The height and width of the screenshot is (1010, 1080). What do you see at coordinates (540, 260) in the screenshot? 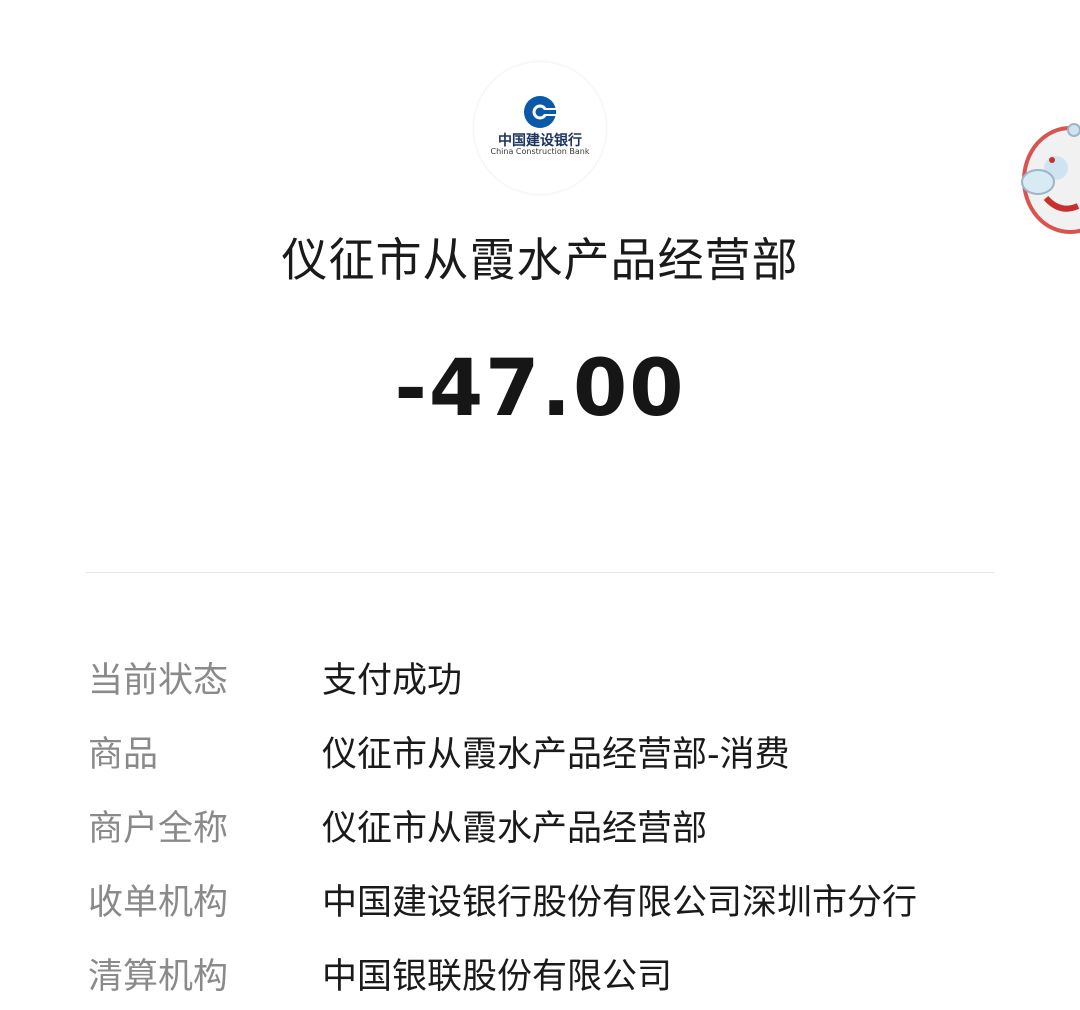
I see `merchant-title: 仪征市从霞水产品经营部` at bounding box center [540, 260].